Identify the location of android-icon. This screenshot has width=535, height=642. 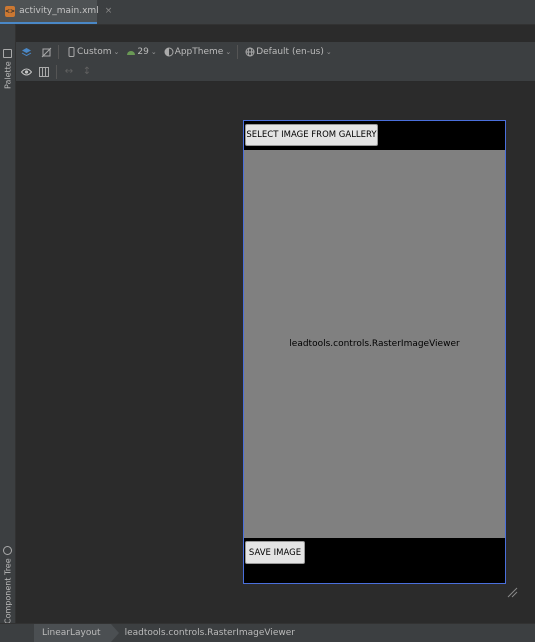
(131, 52).